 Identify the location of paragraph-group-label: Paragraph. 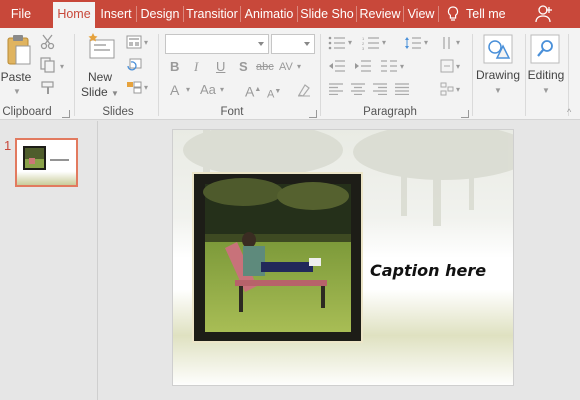
(390, 112).